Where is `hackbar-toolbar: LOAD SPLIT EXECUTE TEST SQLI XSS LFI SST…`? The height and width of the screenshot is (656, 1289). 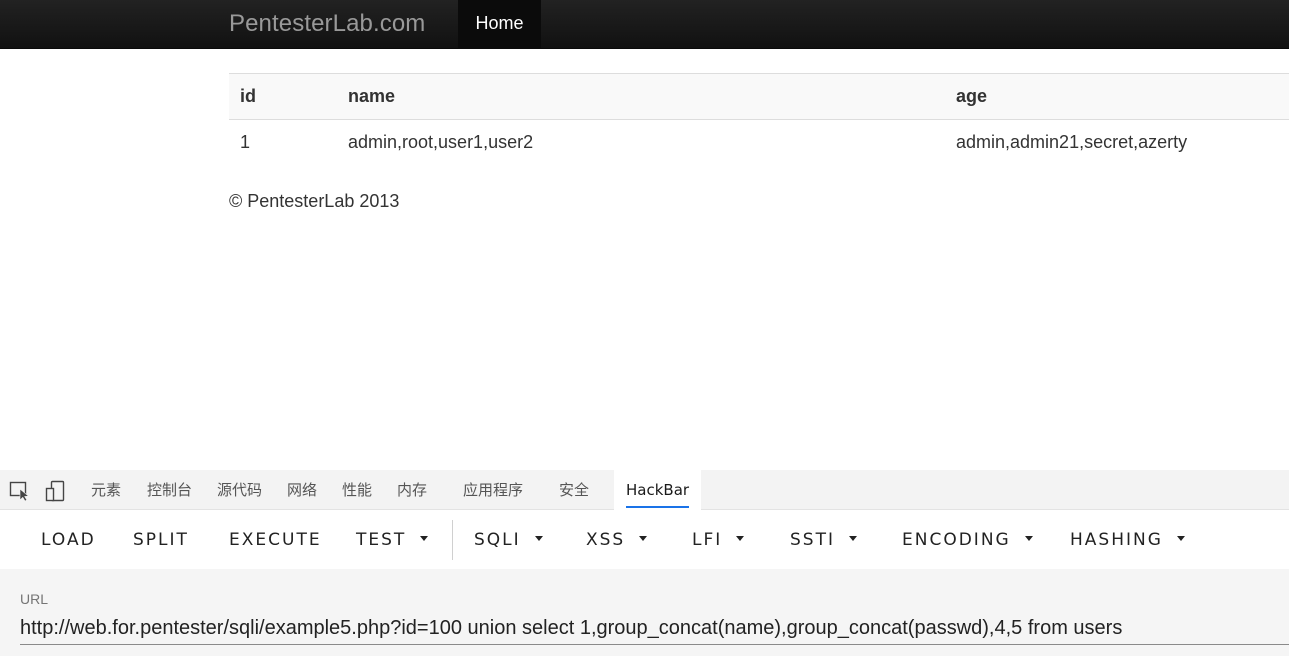 hackbar-toolbar: LOAD SPLIT EXECUTE TEST SQLI XSS LFI SST… is located at coordinates (644, 540).